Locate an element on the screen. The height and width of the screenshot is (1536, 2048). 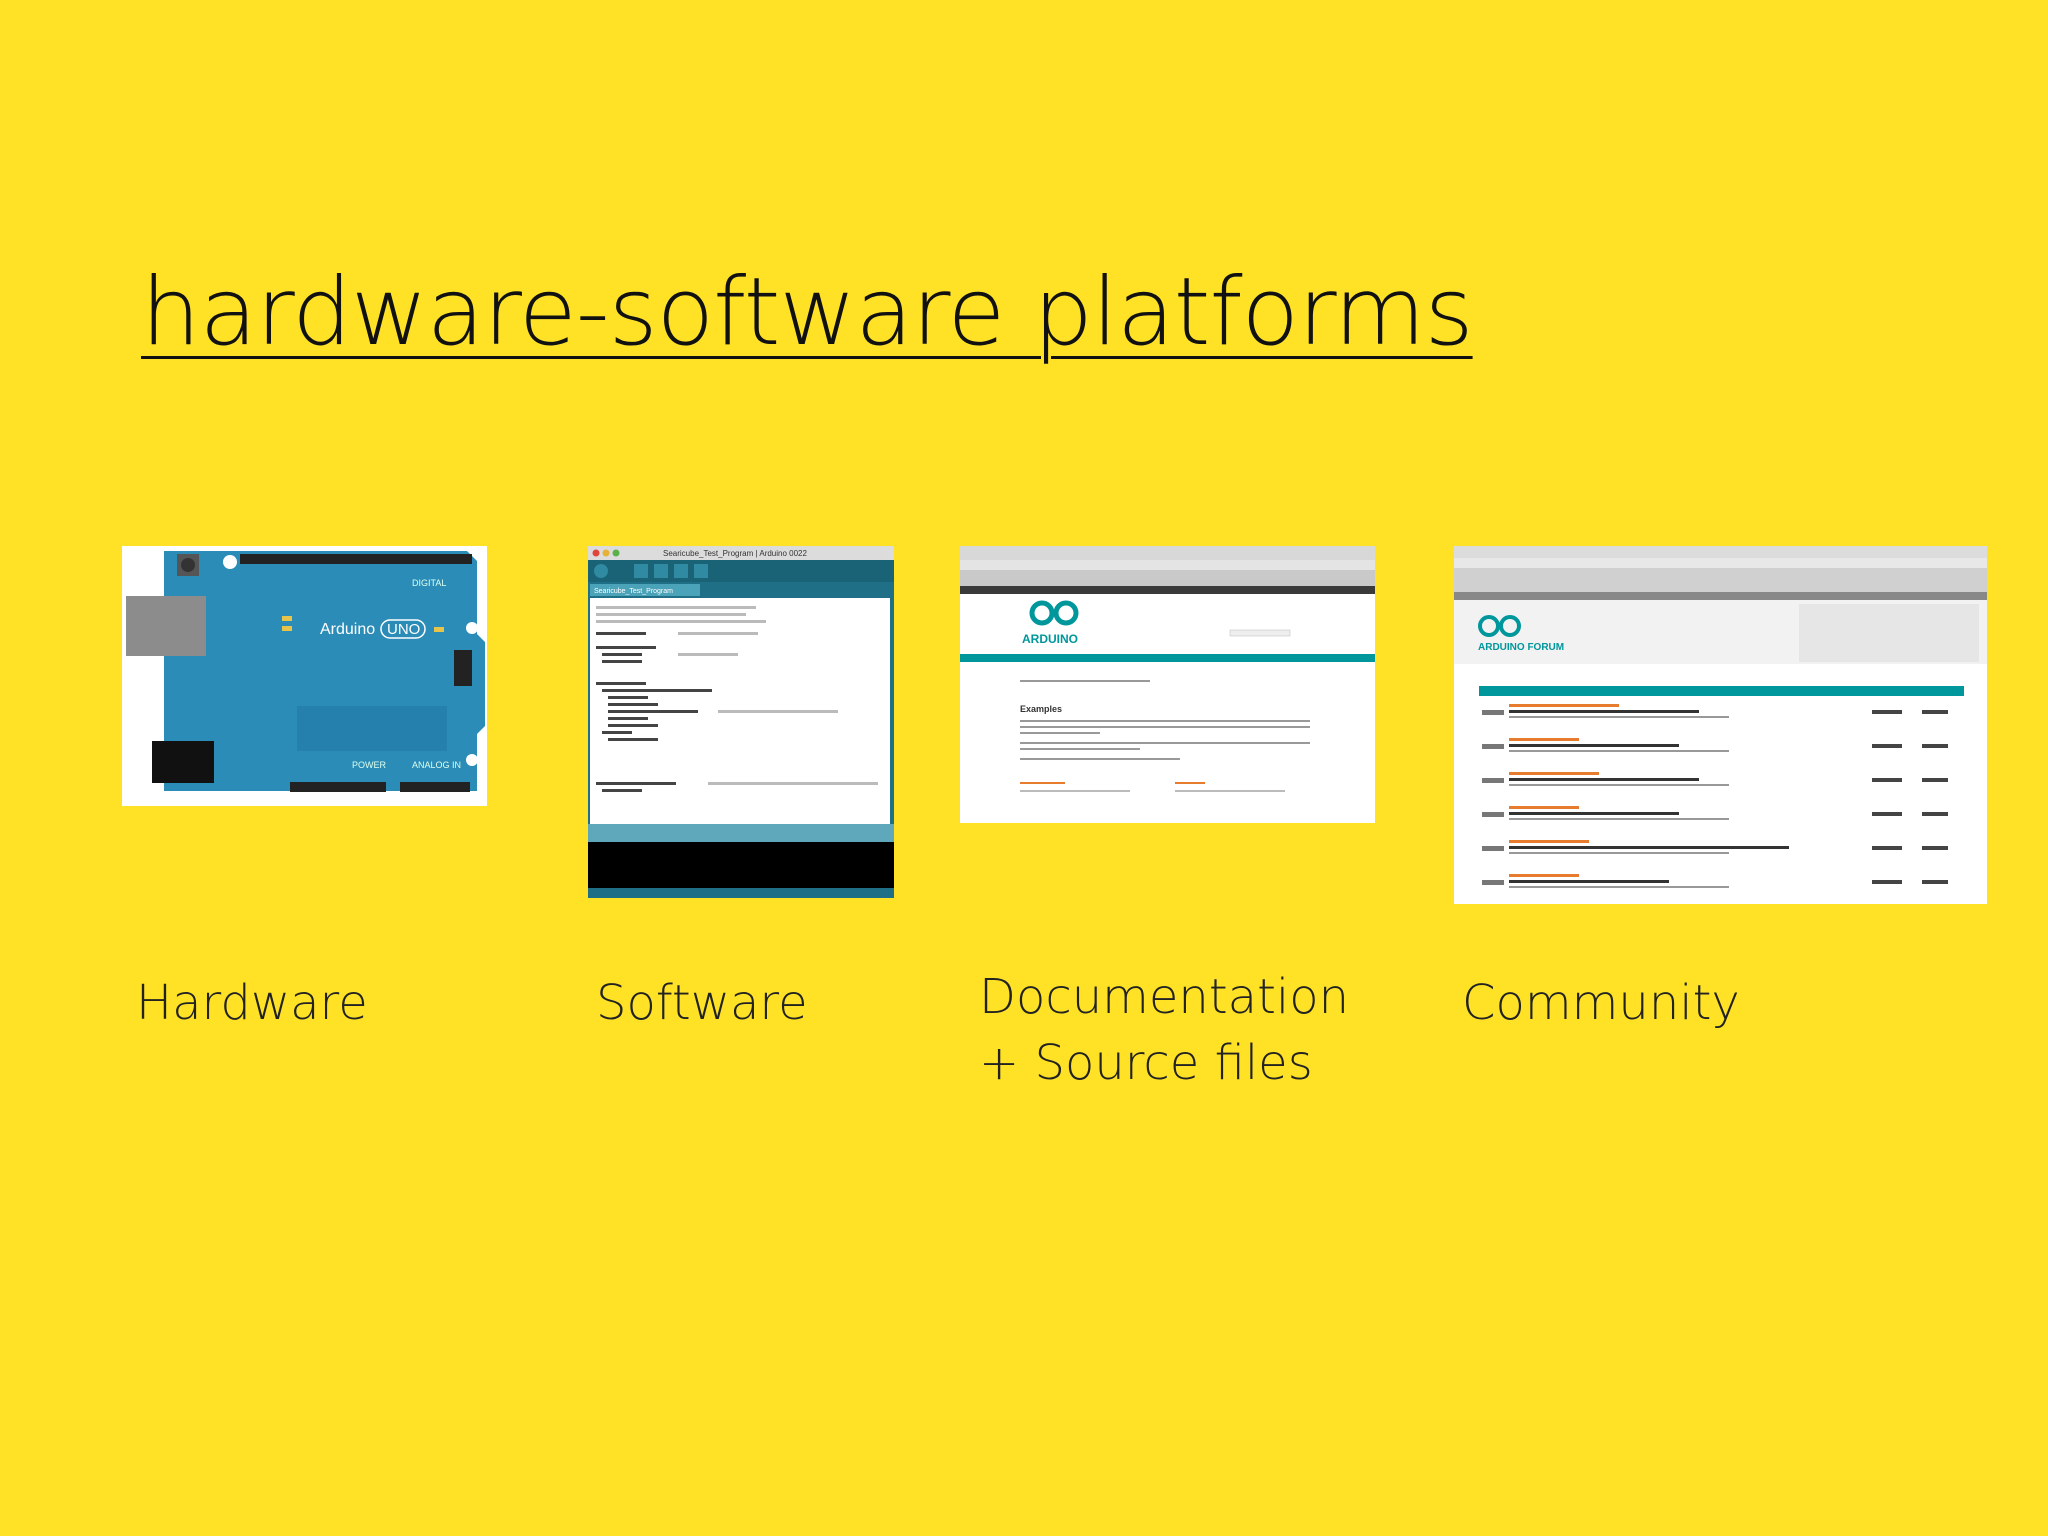
caption-hardware: Hardware is located at coordinates (252, 1003).